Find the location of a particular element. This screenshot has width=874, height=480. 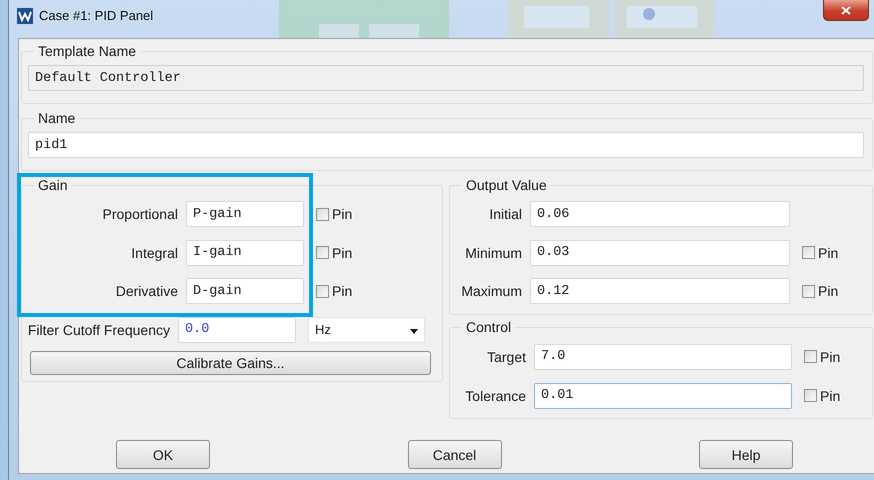

text-field: 7.0 is located at coordinates (663, 357).